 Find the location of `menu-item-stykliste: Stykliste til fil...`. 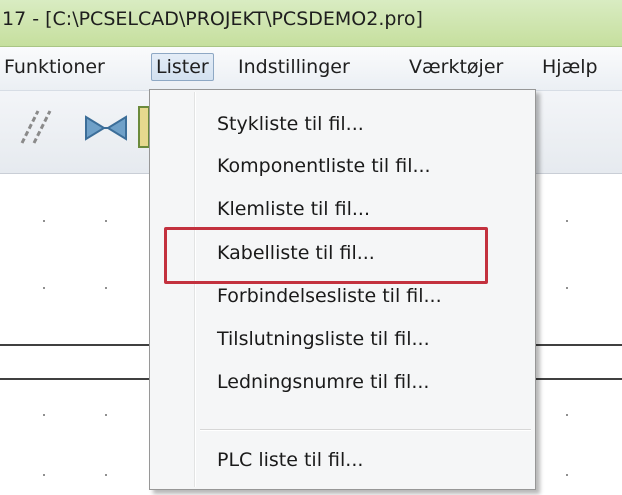

menu-item-stykliste: Stykliste til fil... is located at coordinates (290, 124).